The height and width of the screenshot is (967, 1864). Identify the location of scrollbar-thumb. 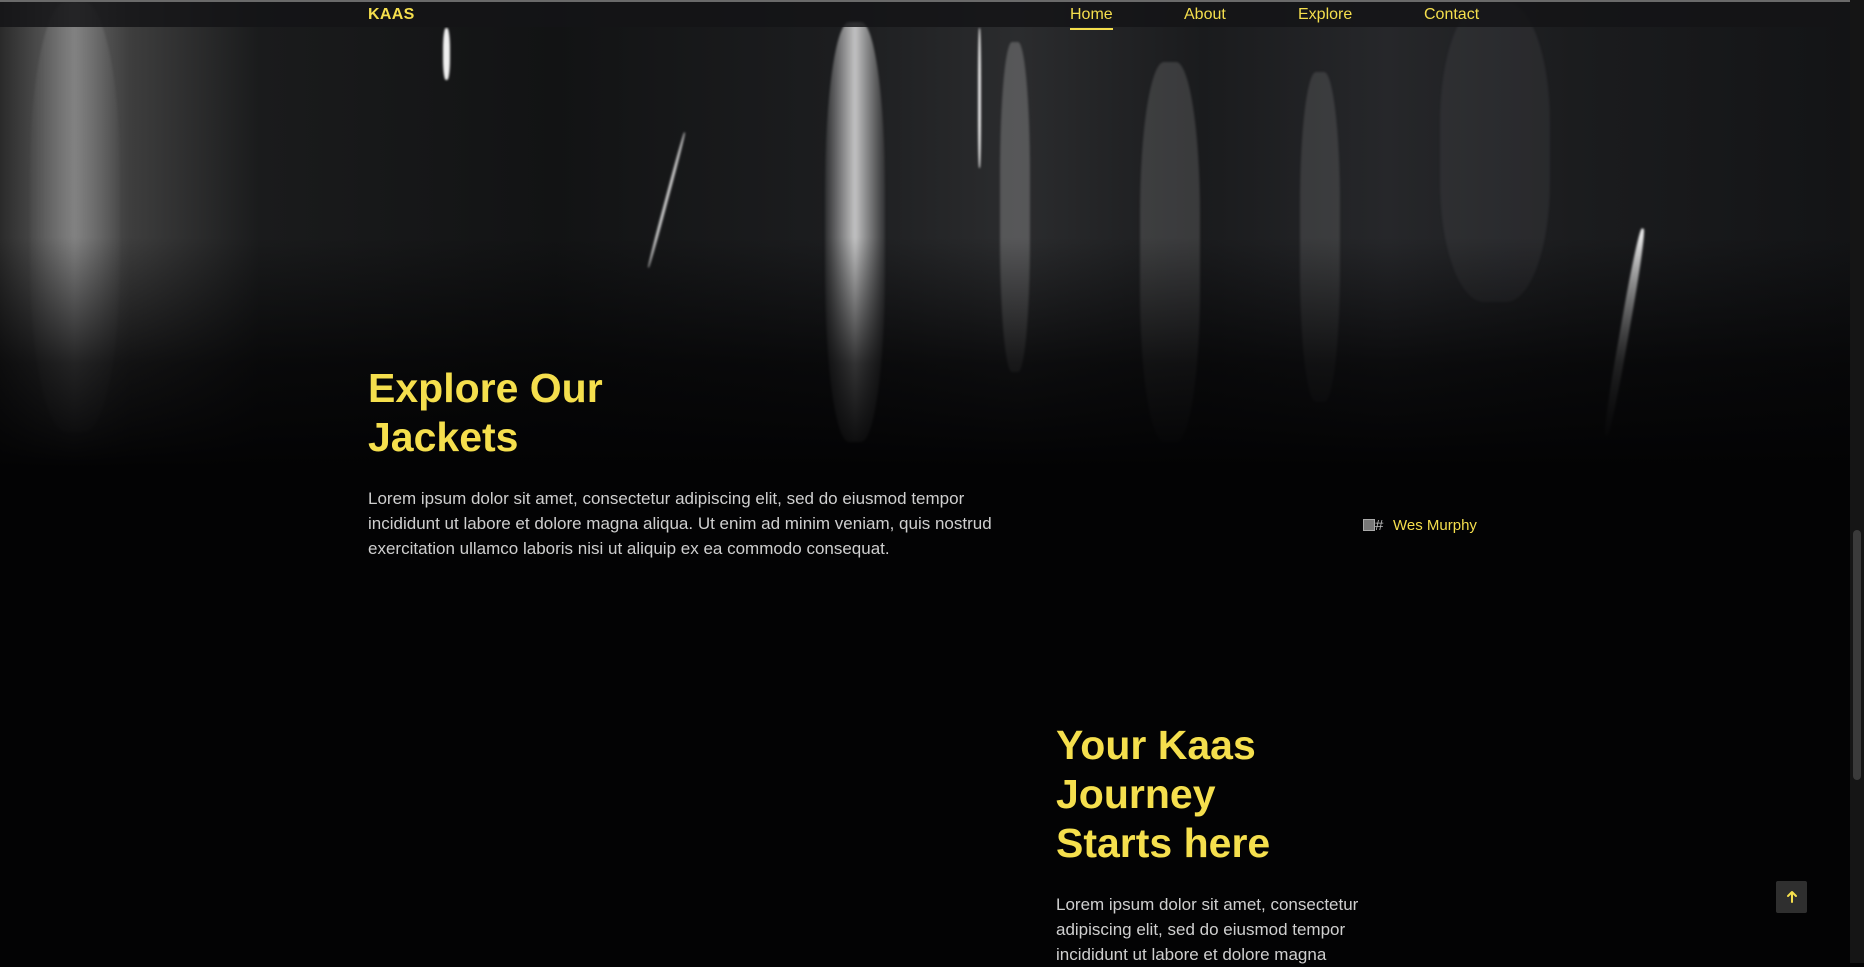
(1857, 655).